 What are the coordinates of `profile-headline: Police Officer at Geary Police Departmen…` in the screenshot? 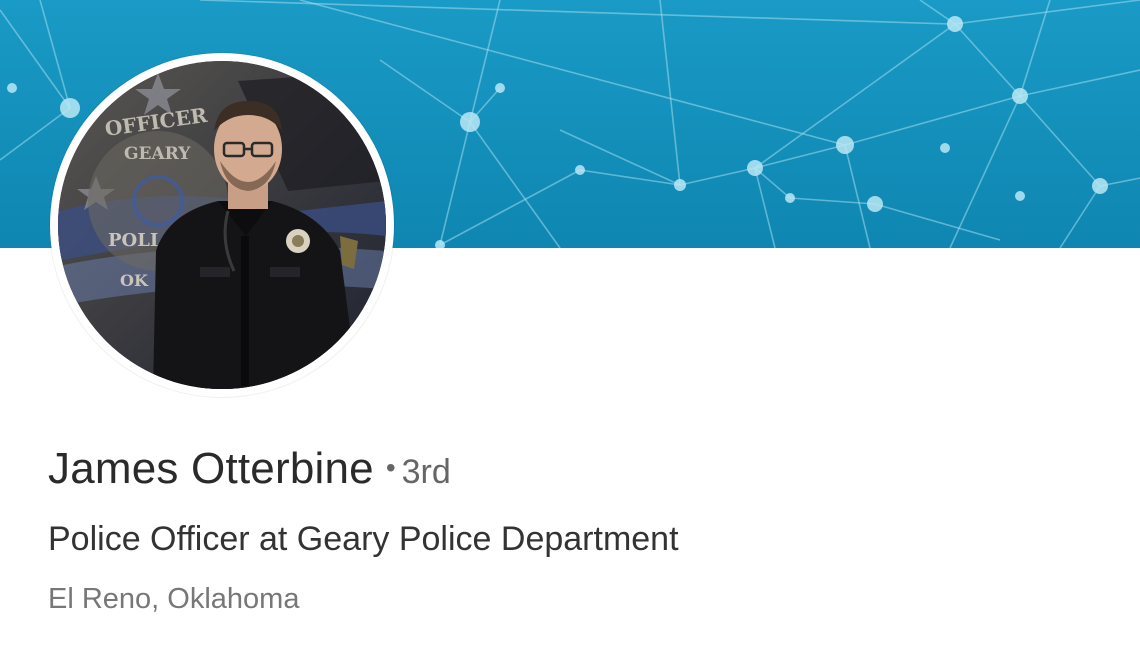 It's located at (363, 539).